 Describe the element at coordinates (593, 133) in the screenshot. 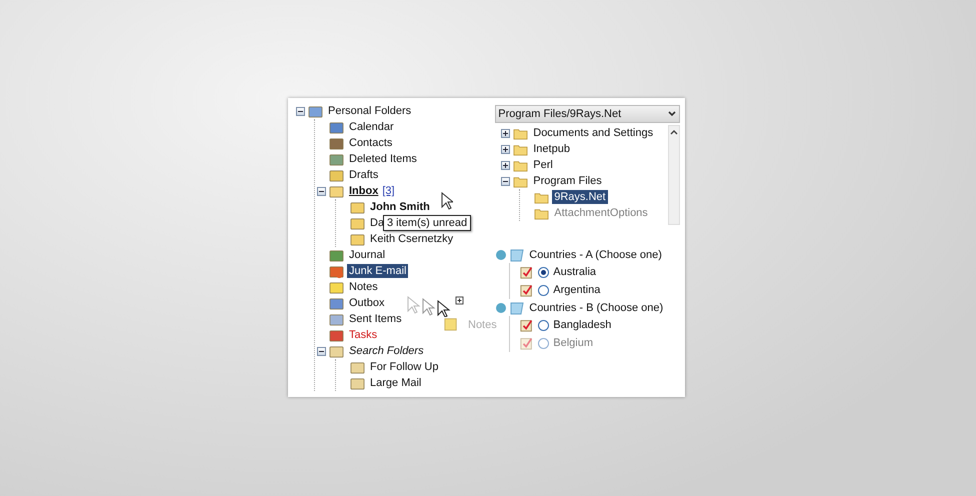

I see `folder-label: Documents and Settings` at that location.